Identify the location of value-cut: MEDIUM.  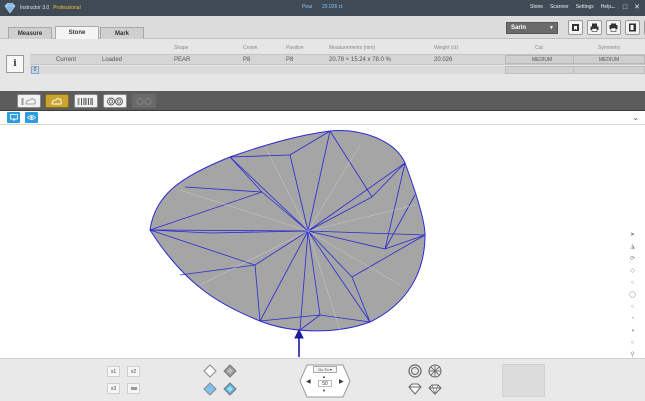
(542, 59).